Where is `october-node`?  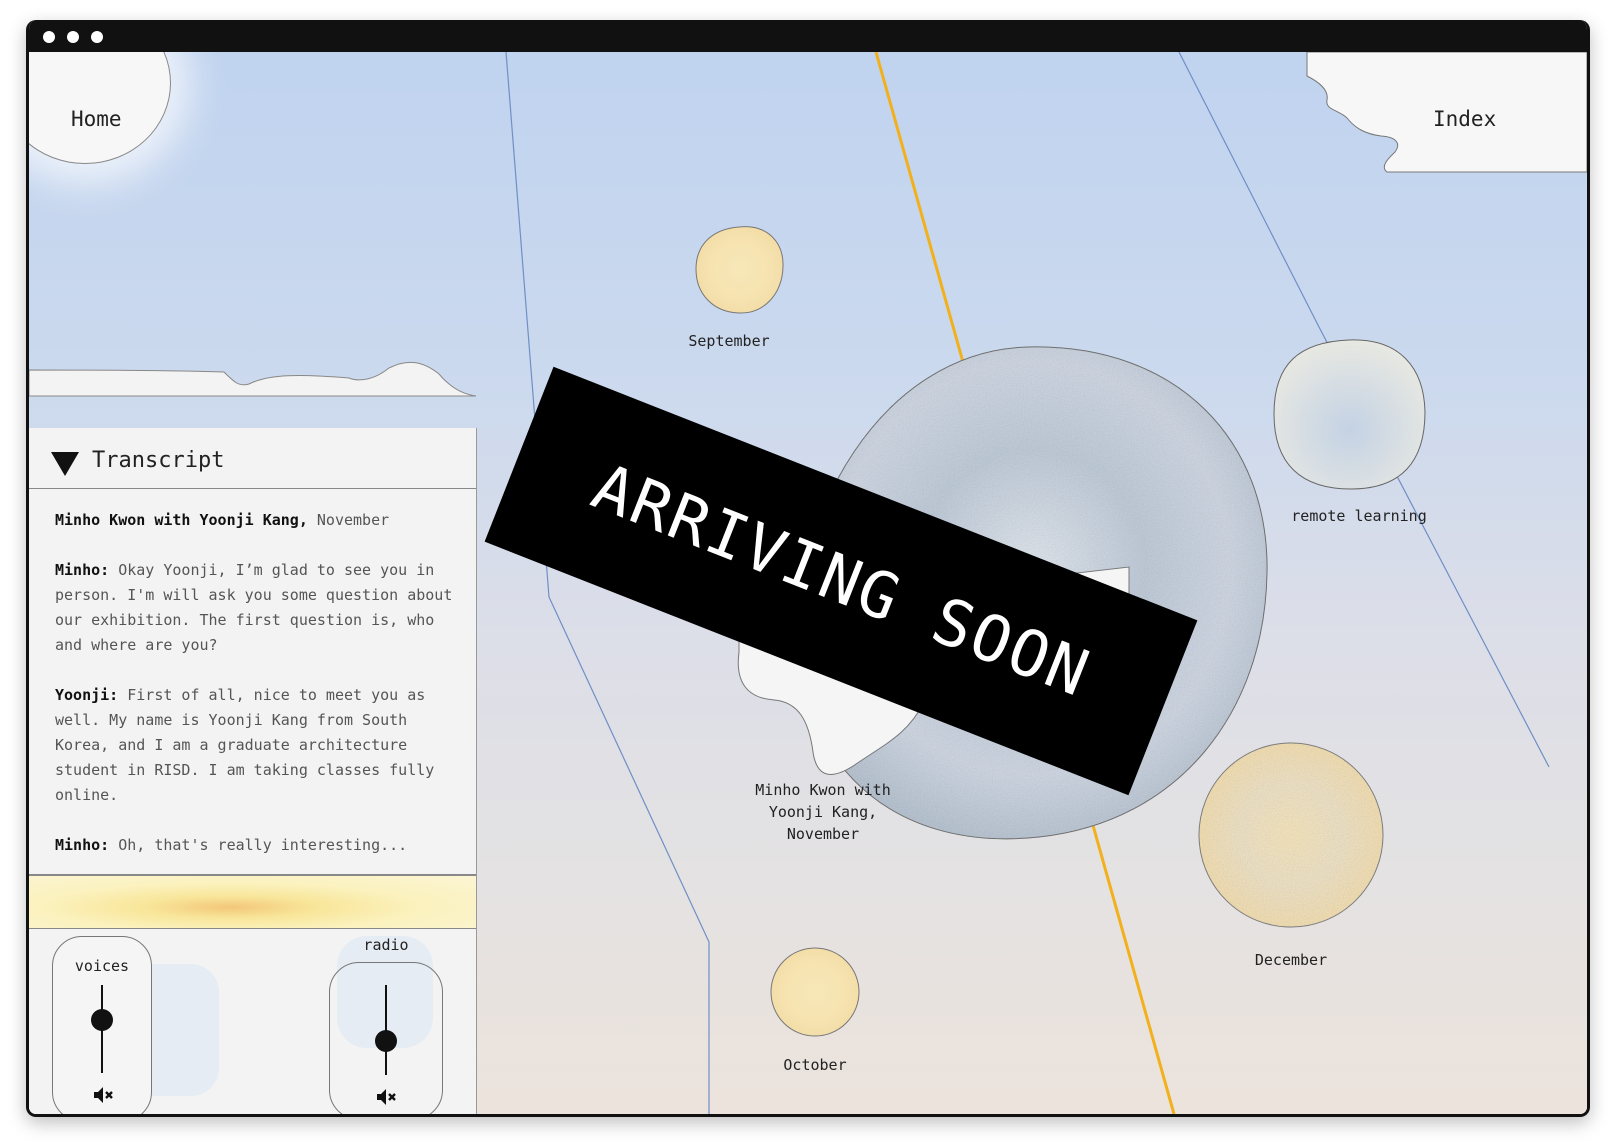
october-node is located at coordinates (815, 992).